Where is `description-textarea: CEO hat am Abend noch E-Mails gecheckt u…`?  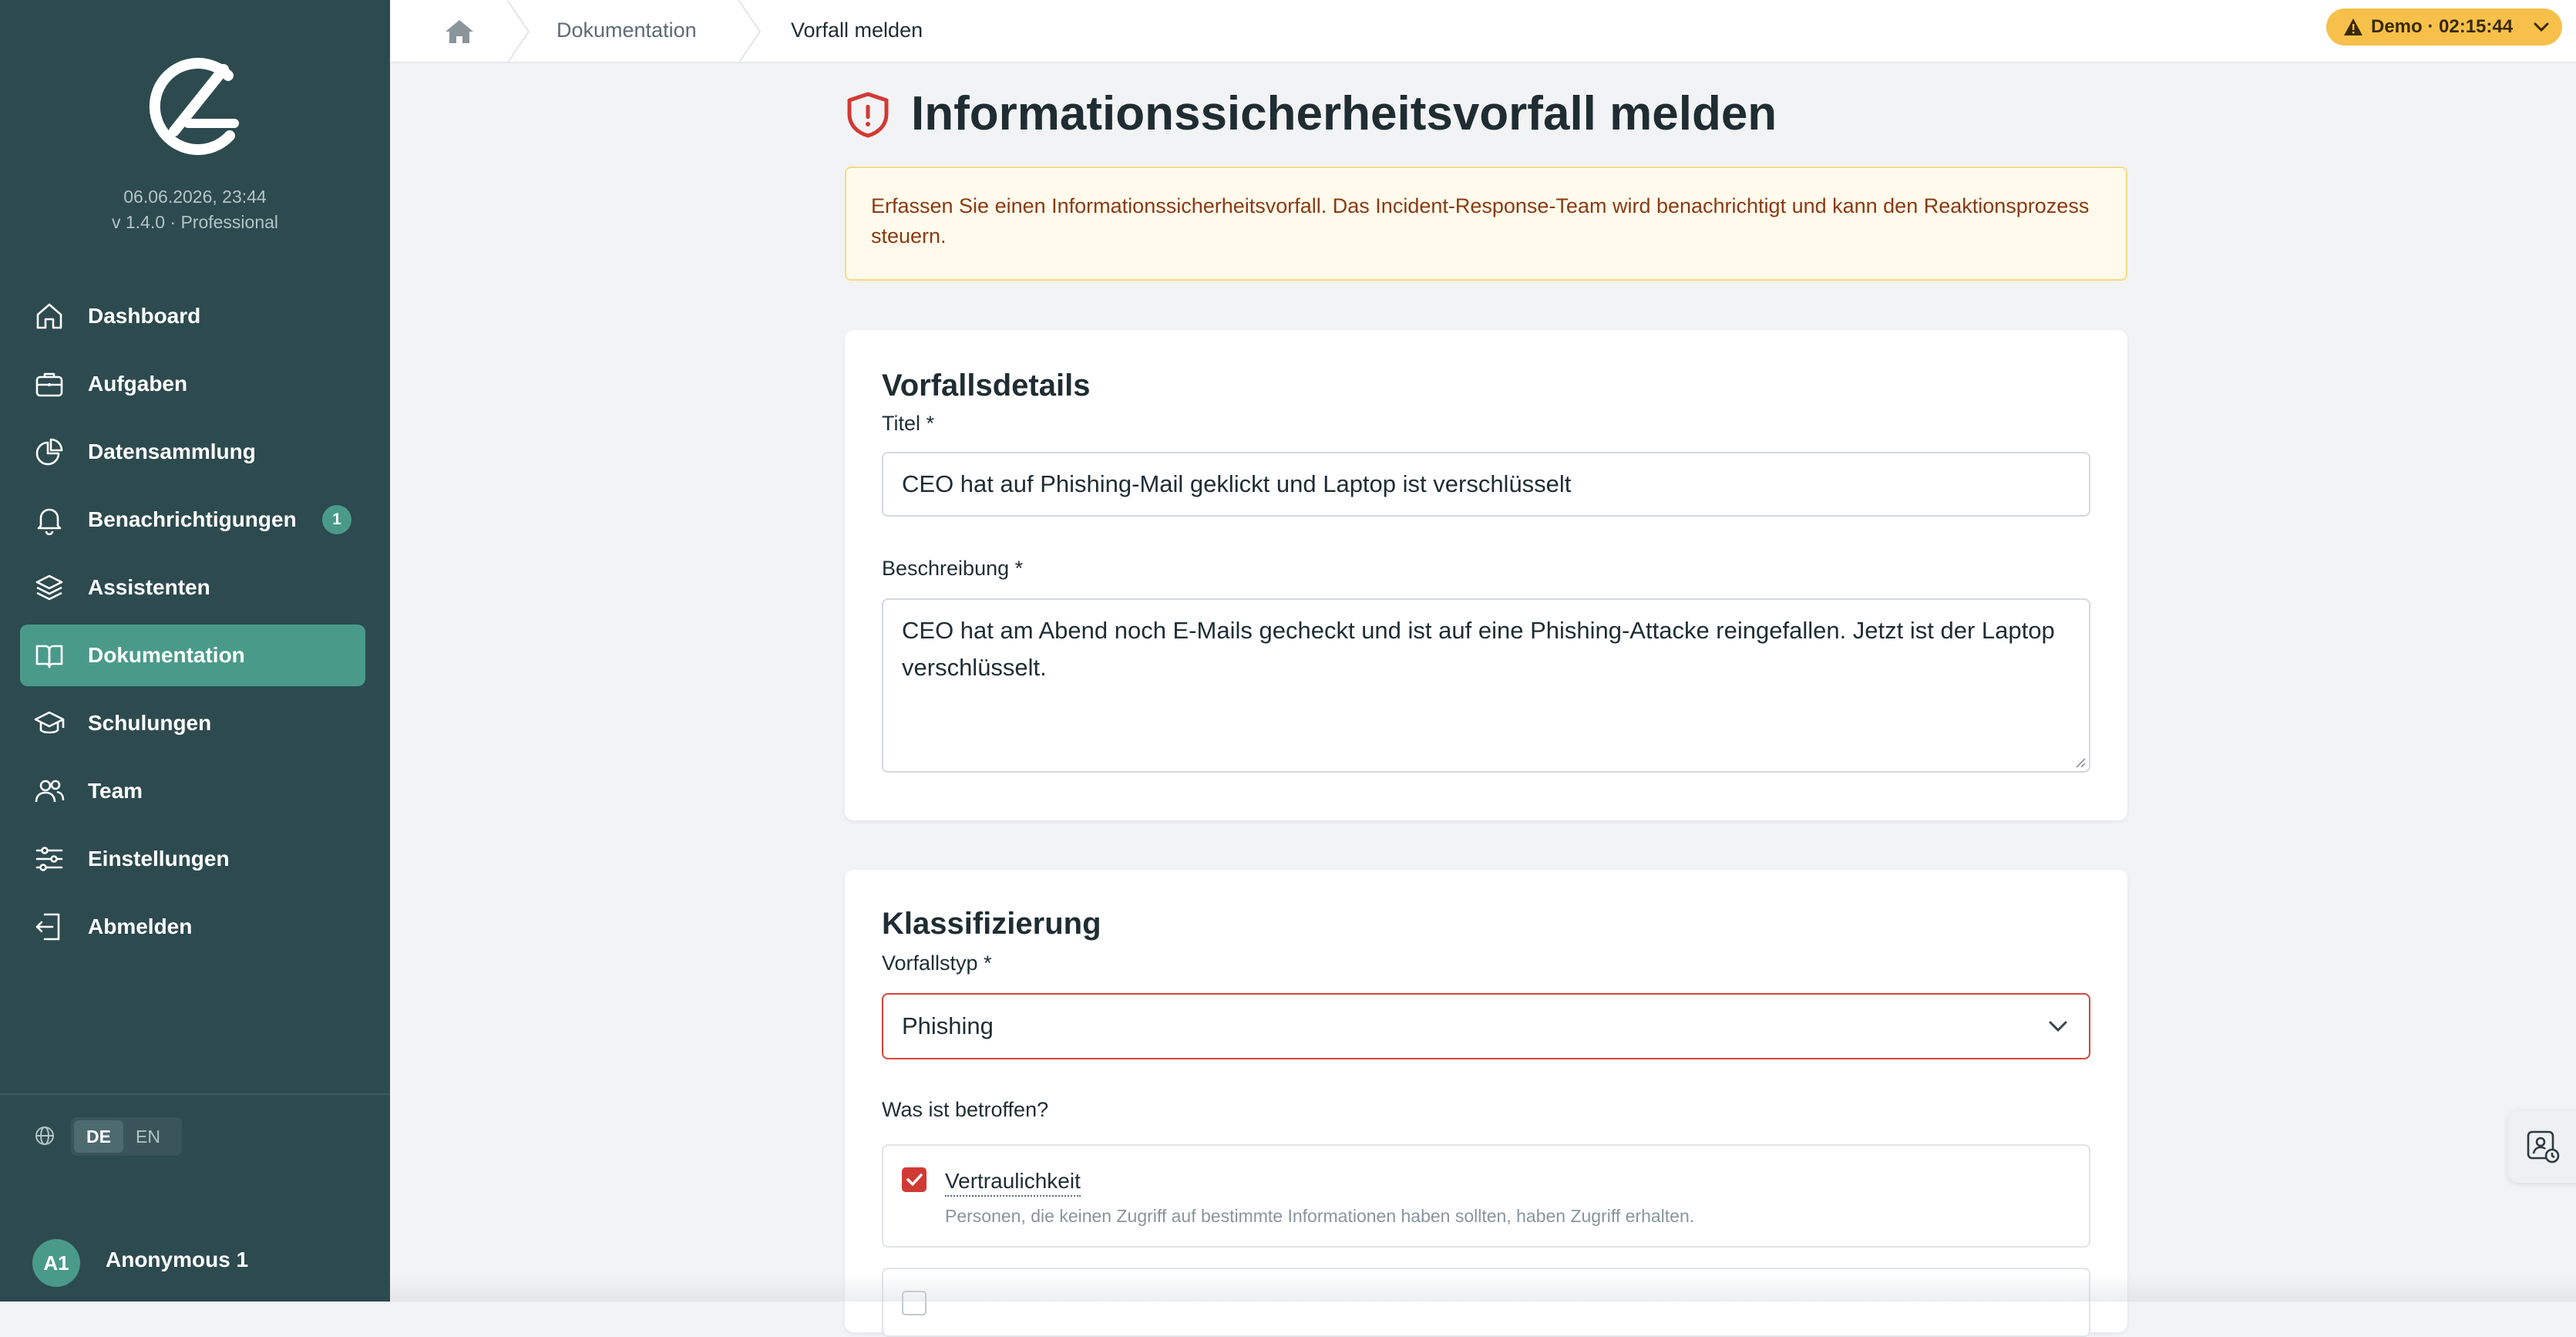 description-textarea: CEO hat am Abend noch E-Mails gecheckt u… is located at coordinates (1486, 685).